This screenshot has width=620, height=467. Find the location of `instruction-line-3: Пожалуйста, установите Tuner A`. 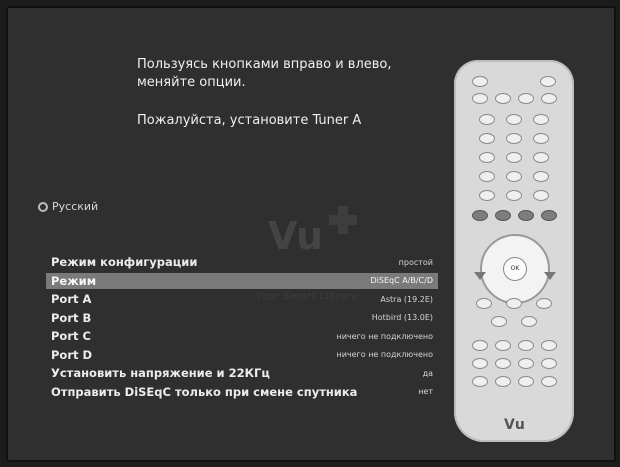

instruction-line-3: Пожалуйста, установите Tuner A is located at coordinates (249, 120).